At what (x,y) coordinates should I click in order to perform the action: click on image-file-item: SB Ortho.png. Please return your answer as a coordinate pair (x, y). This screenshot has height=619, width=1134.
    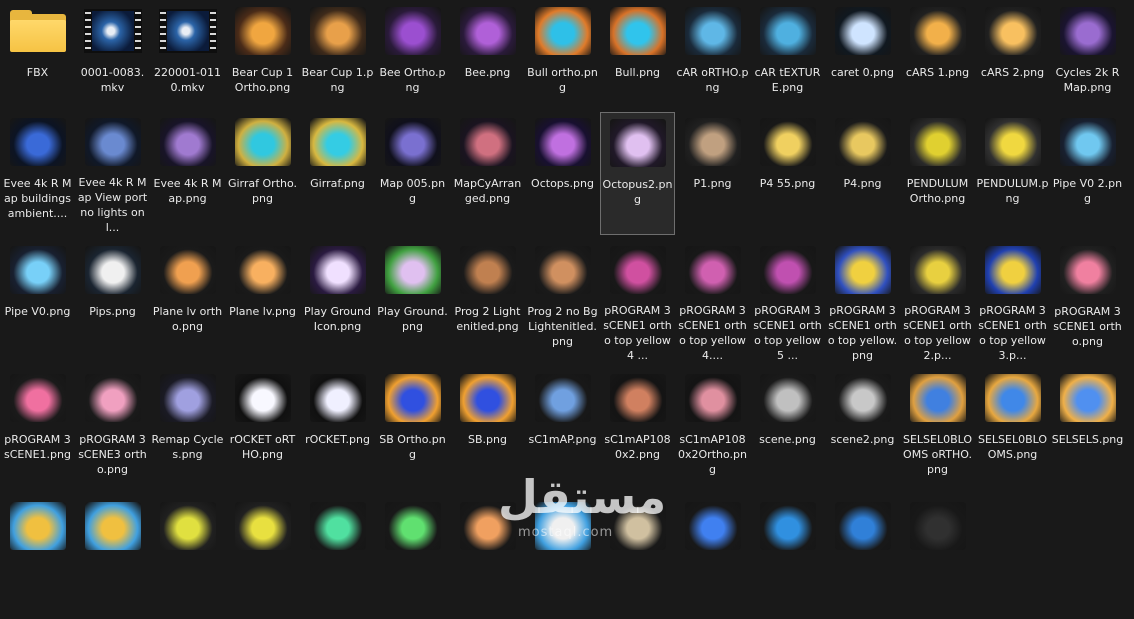
    Looking at the image, I should click on (412, 429).